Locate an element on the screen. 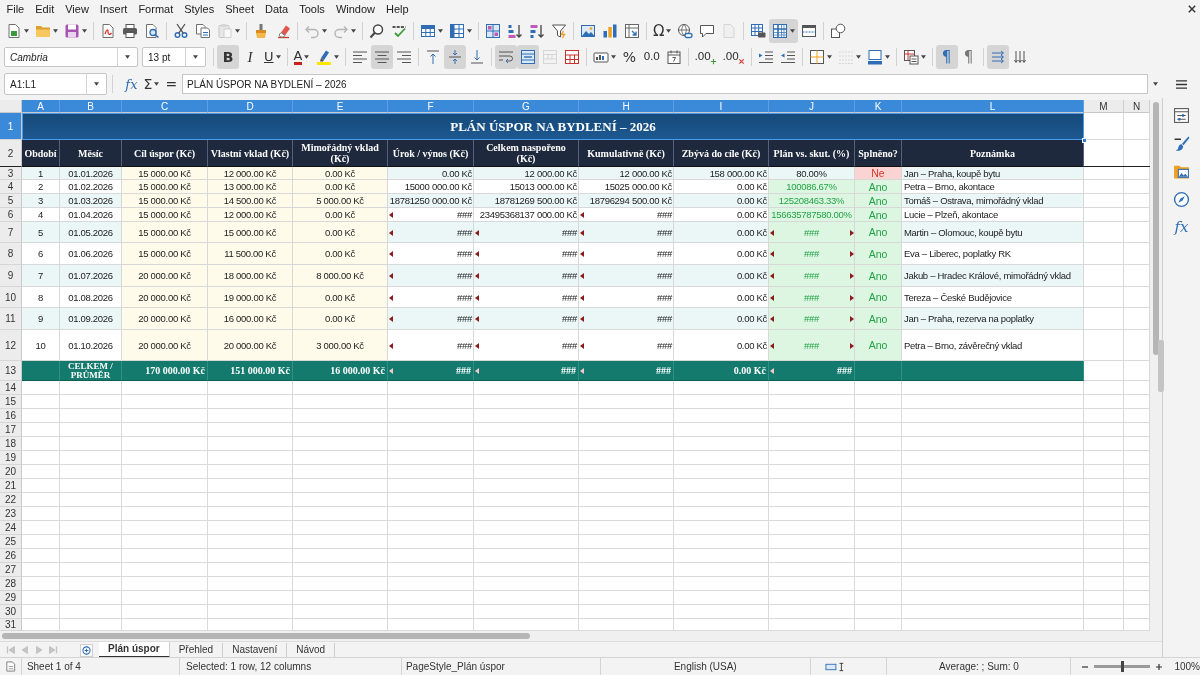 Image resolution: width=1200 pixels, height=675 pixels. column-header: J is located at coordinates (812, 106).